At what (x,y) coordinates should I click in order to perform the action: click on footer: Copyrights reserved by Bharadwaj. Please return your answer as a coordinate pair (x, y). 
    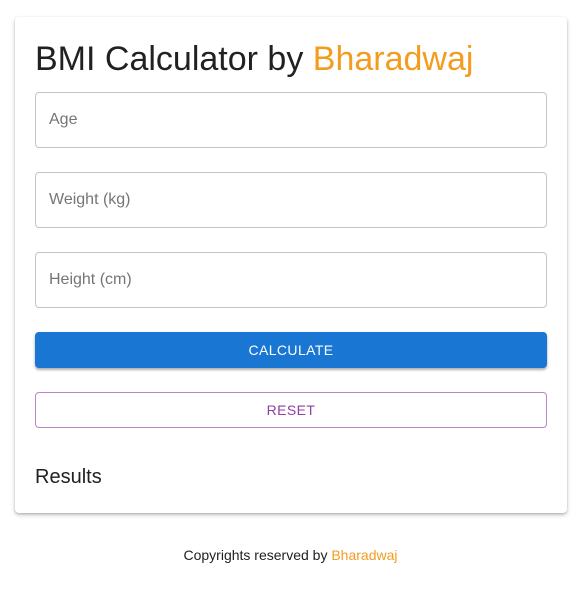
    Looking at the image, I should click on (290, 555).